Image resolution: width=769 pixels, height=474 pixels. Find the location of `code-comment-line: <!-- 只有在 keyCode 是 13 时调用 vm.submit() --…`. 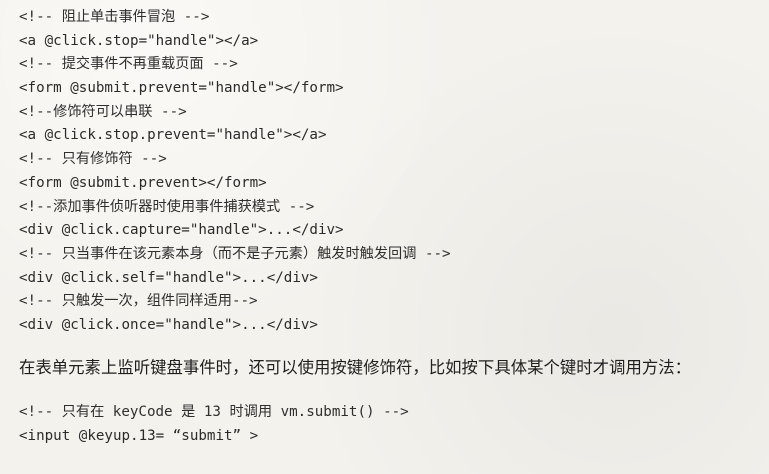

code-comment-line: <!-- 只有在 keyCode 是 13 时调用 vm.submit() --… is located at coordinates (214, 412).